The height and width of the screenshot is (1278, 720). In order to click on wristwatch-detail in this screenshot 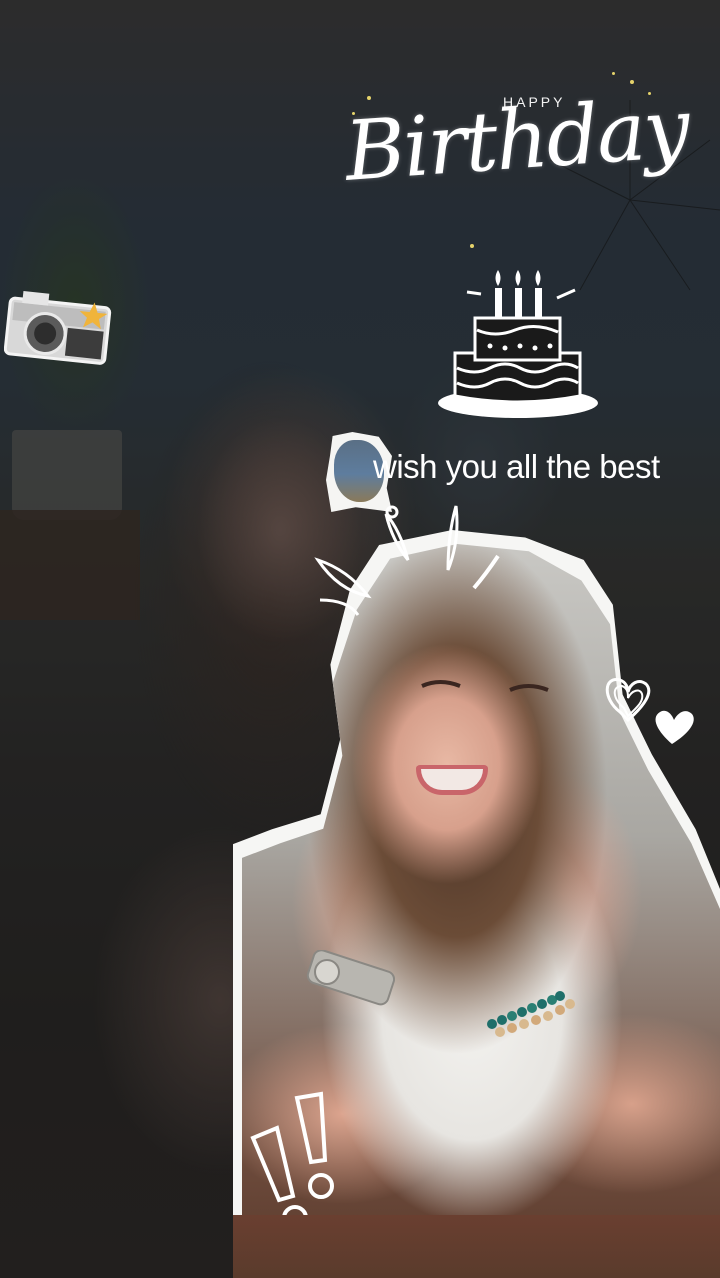, I will do `click(350, 978)`.